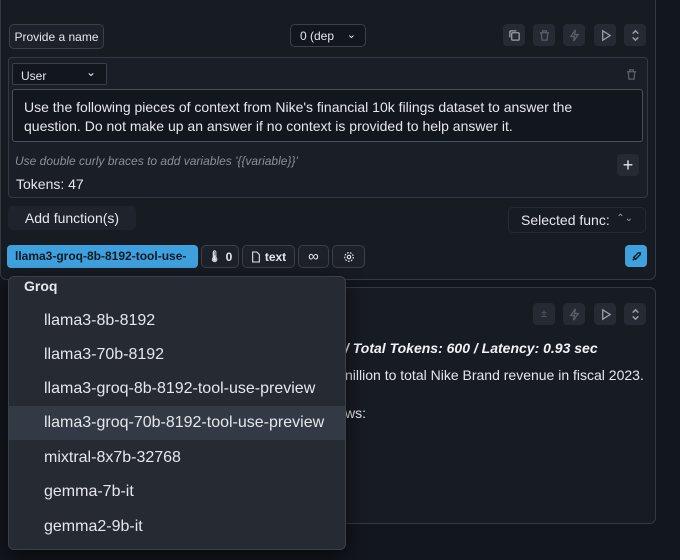 The width and height of the screenshot is (680, 560). What do you see at coordinates (624, 218) in the screenshot?
I see `sort-icon: ⌃⌄` at bounding box center [624, 218].